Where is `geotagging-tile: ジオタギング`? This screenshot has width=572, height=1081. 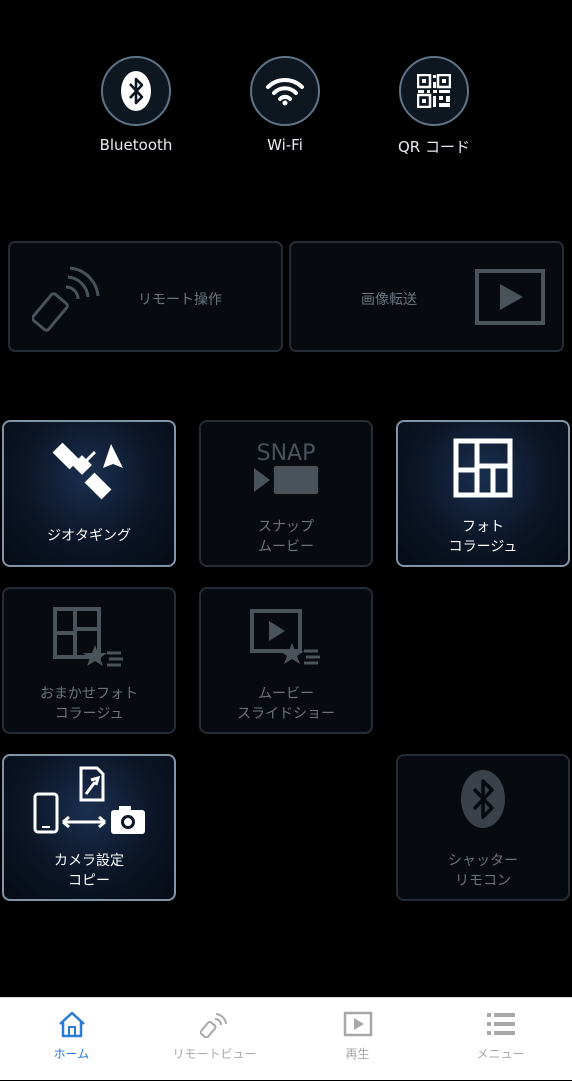 geotagging-tile: ジオタギング is located at coordinates (89, 493).